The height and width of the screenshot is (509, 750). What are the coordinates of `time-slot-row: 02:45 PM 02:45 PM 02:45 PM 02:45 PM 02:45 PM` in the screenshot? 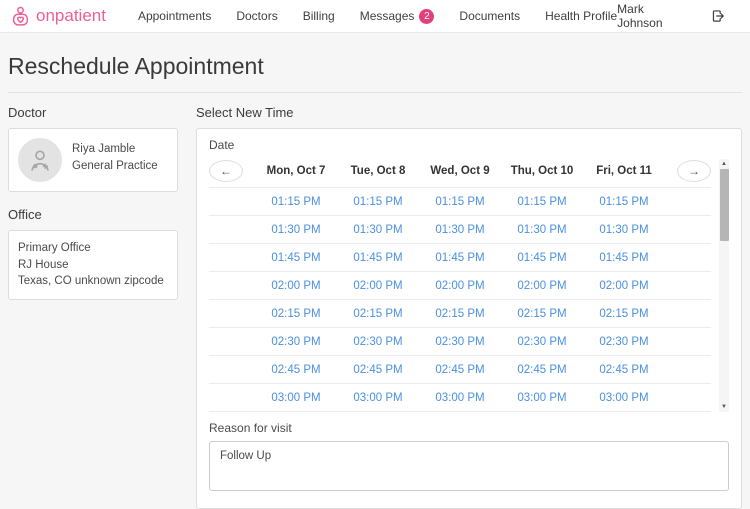 It's located at (460, 369).